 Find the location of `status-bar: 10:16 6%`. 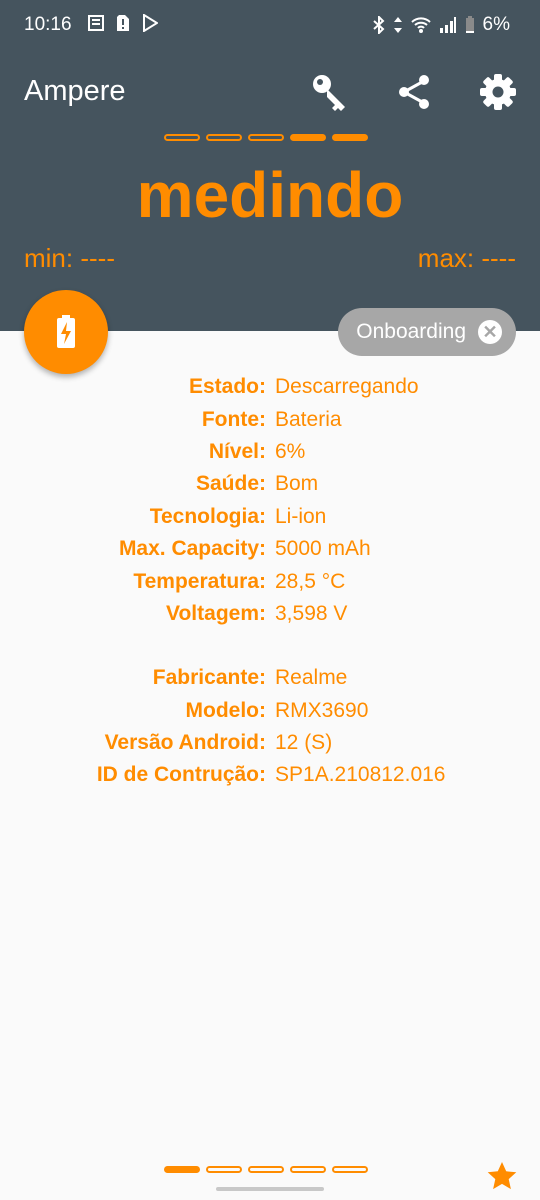

status-bar: 10:16 6% is located at coordinates (270, 24).